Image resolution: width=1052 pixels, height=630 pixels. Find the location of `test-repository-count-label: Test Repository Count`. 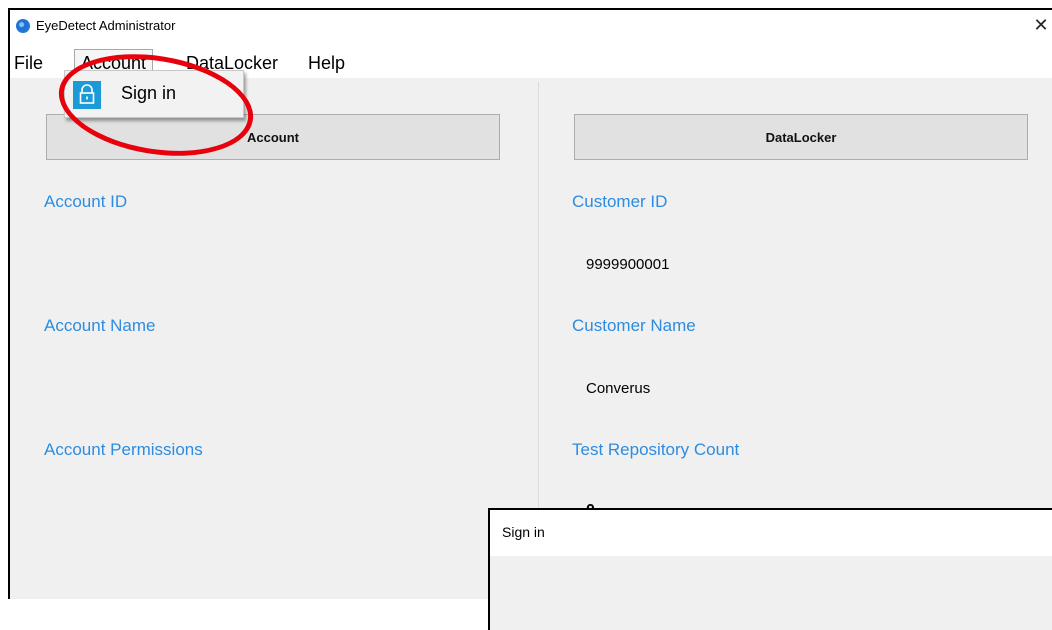

test-repository-count-label: Test Repository Count is located at coordinates (656, 449).